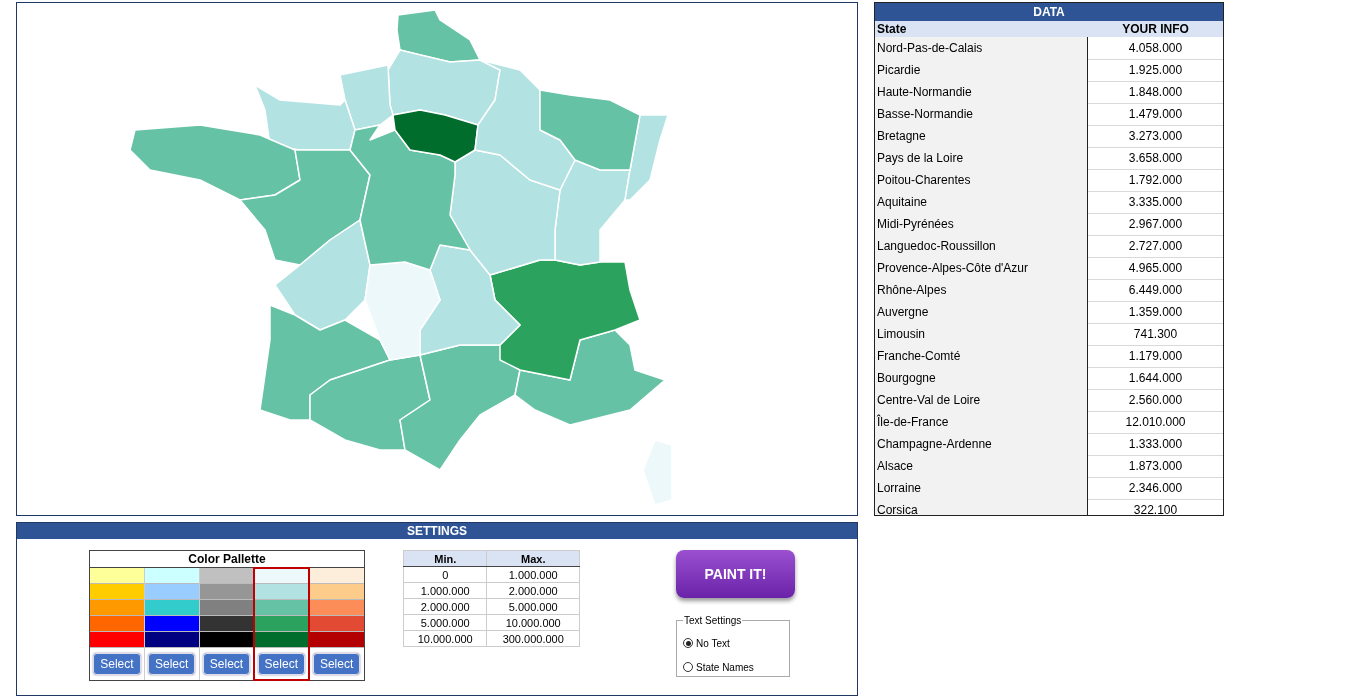 This screenshot has width=1365, height=700. Describe the element at coordinates (981, 202) in the screenshot. I see `state-cell: Aquitaine` at that location.